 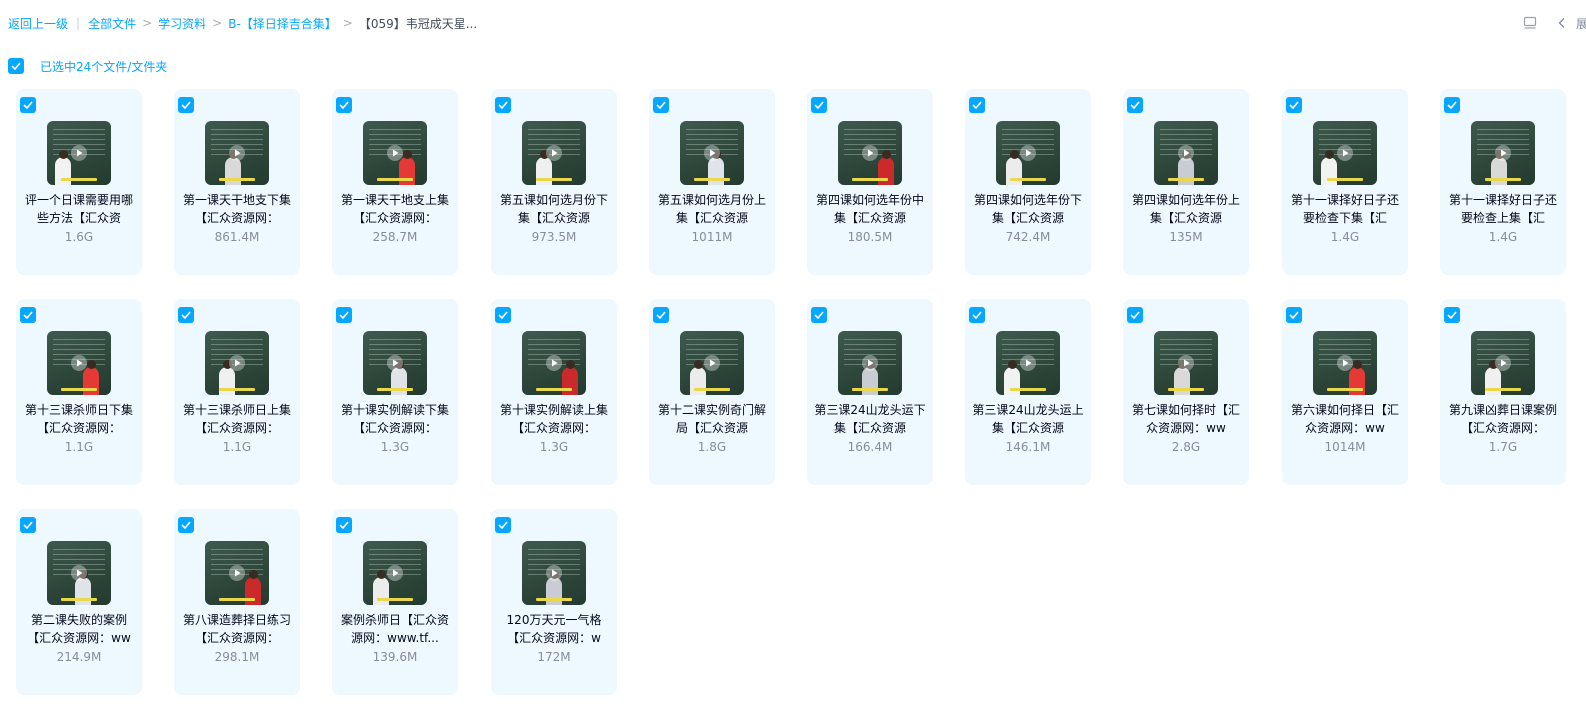 I want to click on file-card: 第四课如何选年份上集【汇众资源 135M, so click(x=1186, y=182).